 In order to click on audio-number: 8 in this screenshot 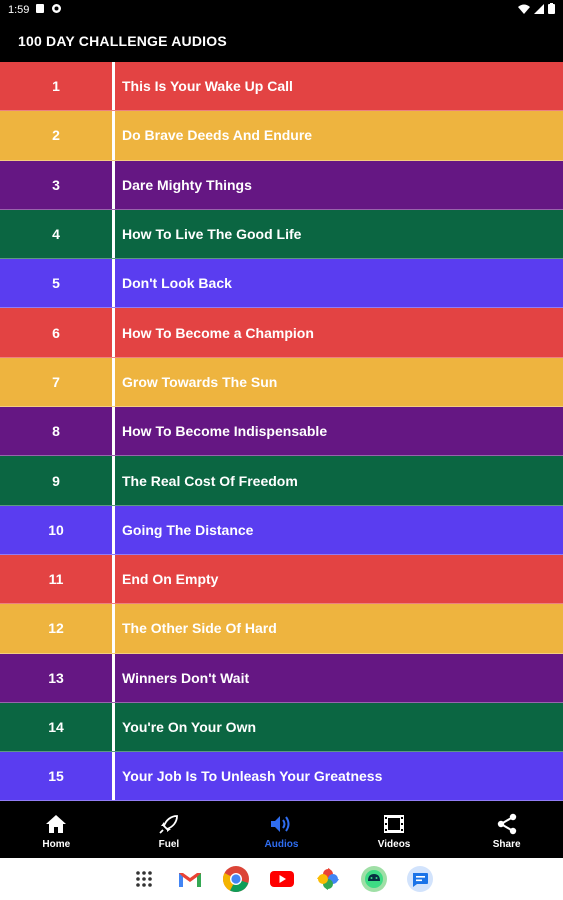, I will do `click(57, 431)`.